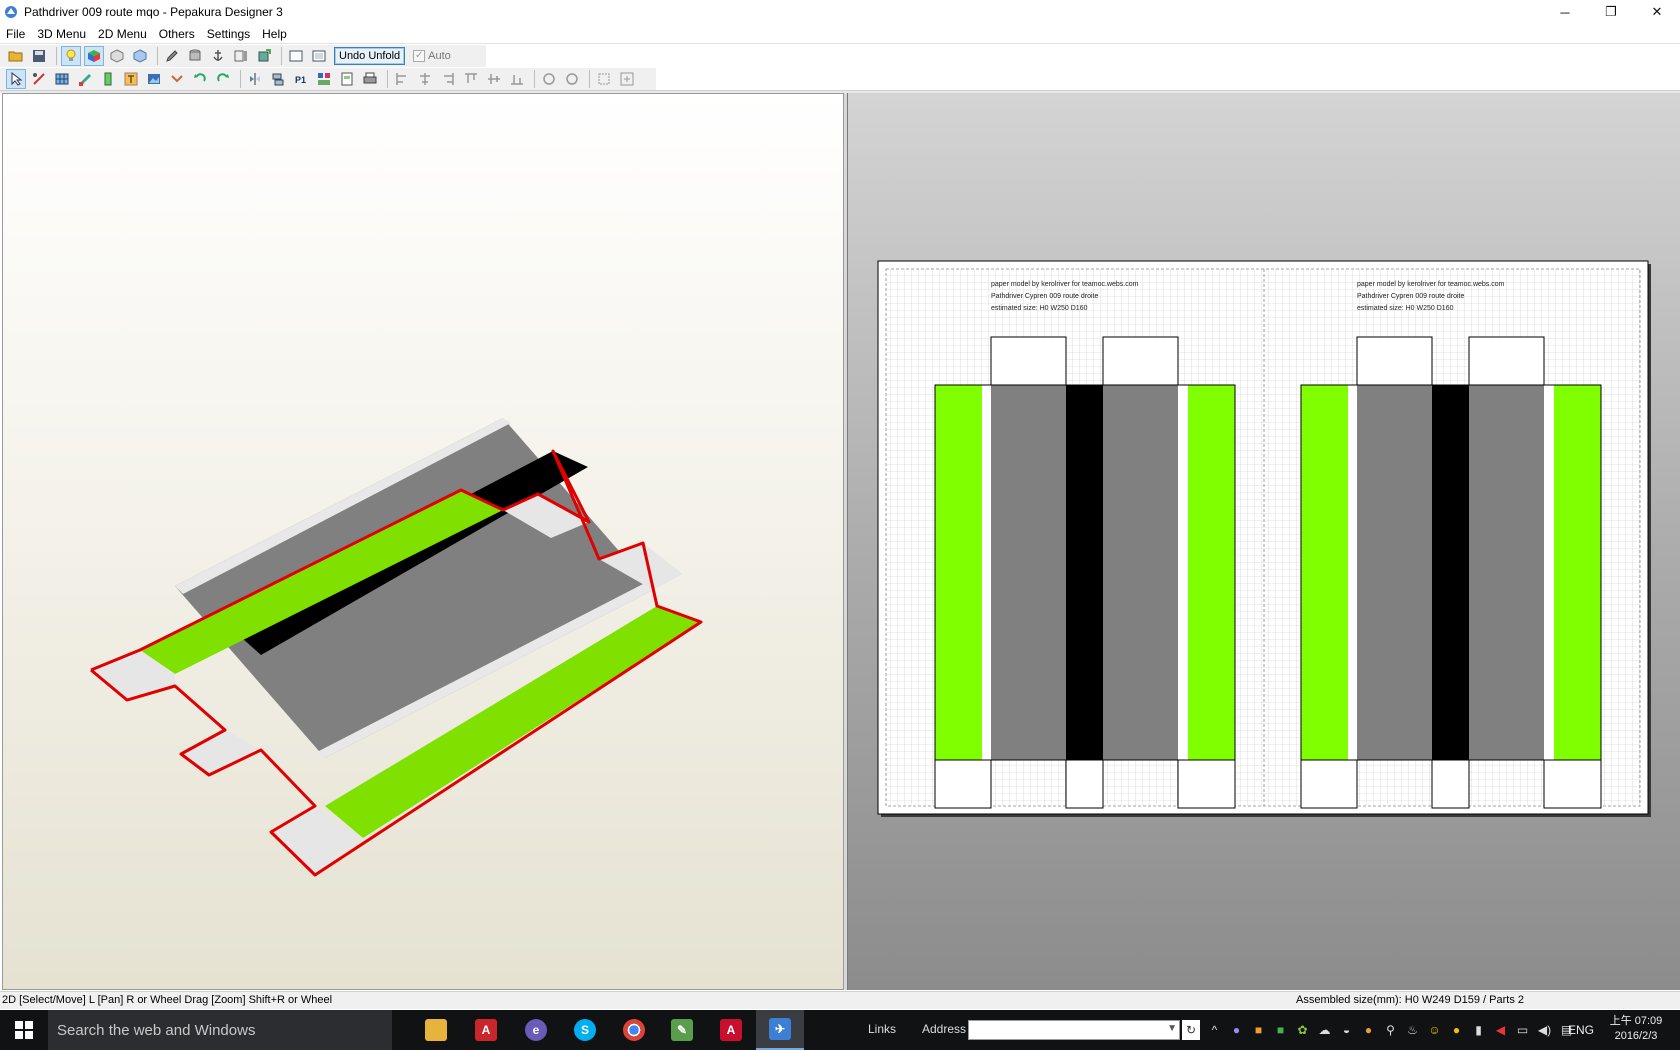  What do you see at coordinates (1028, 361) in the screenshot?
I see `part-top-flap` at bounding box center [1028, 361].